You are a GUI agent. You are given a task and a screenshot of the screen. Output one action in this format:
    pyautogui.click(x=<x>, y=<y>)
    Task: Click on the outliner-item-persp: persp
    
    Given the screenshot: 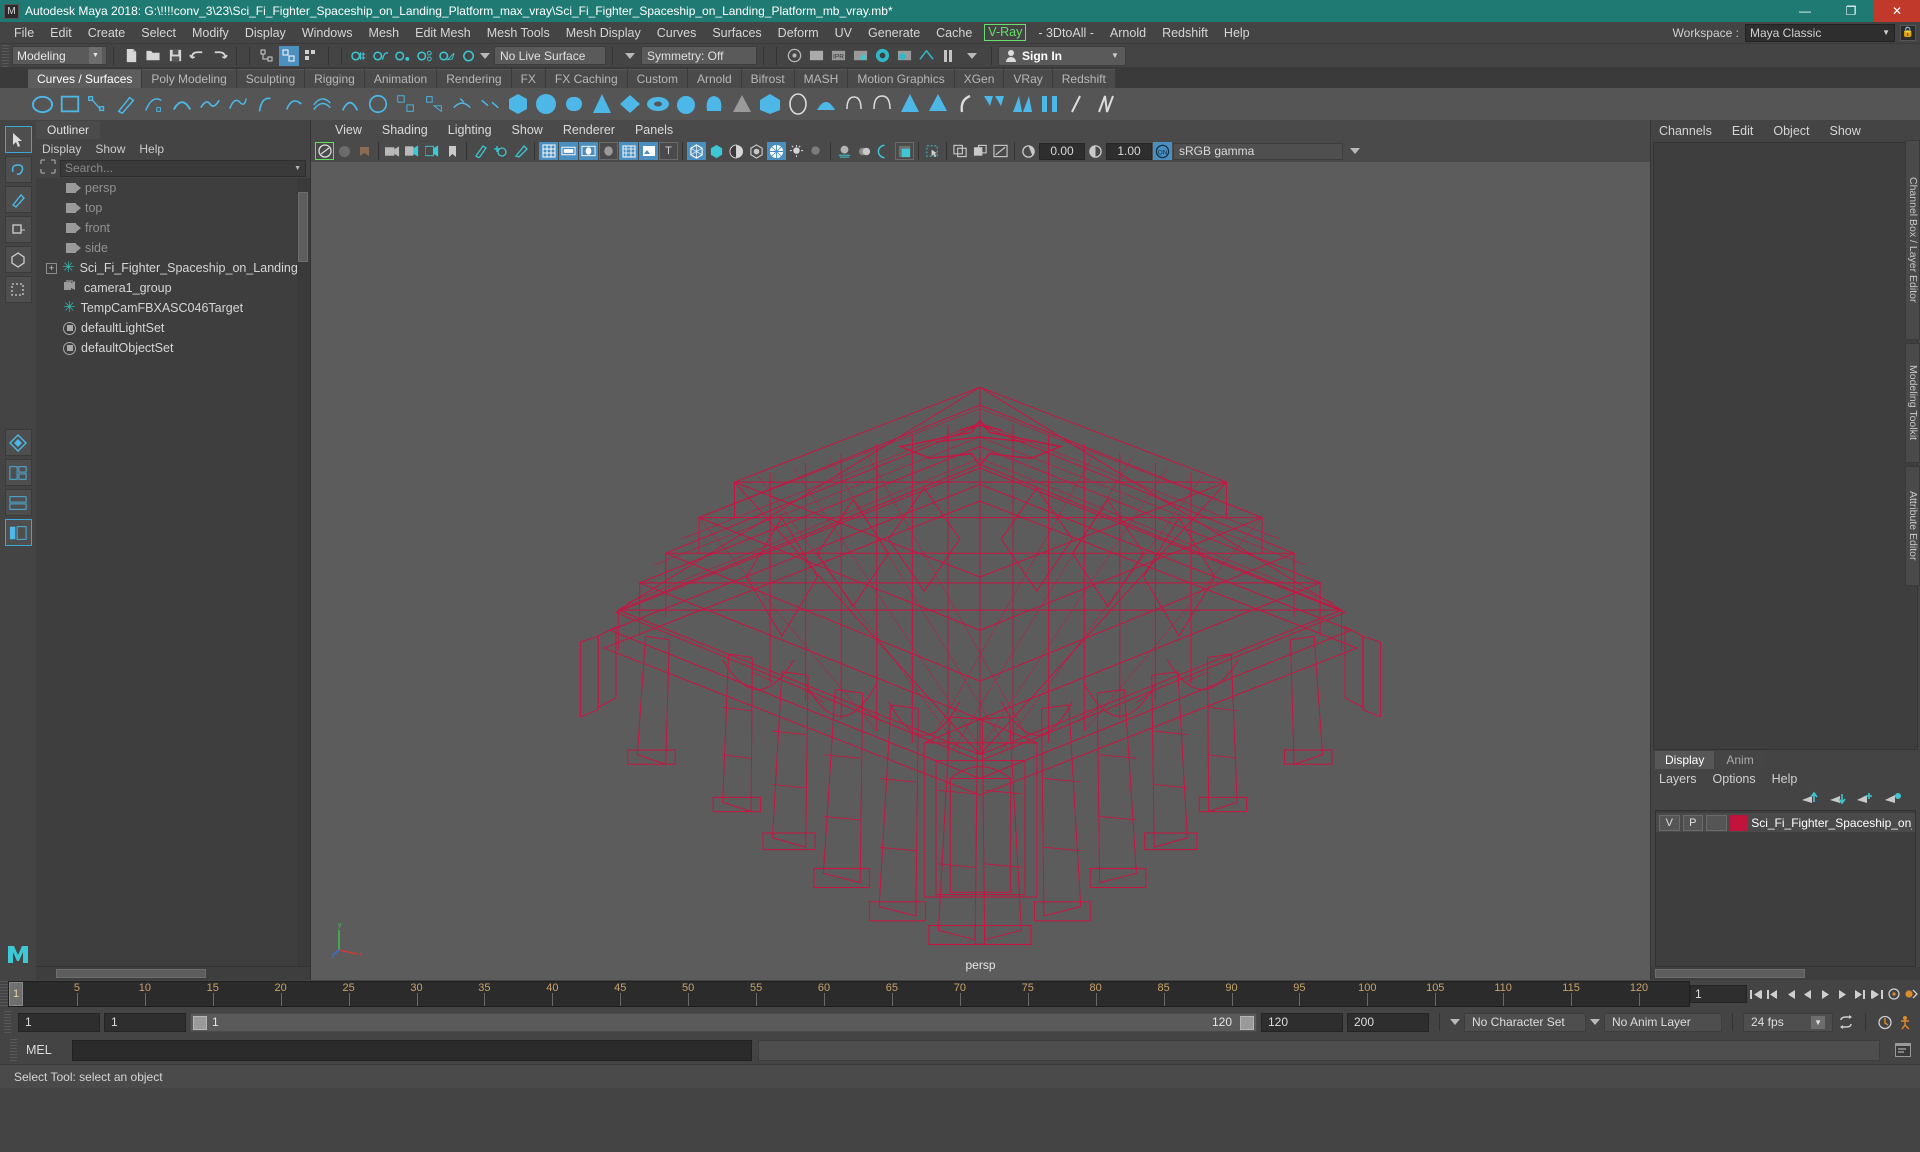 What is the action you would take?
    pyautogui.click(x=173, y=188)
    